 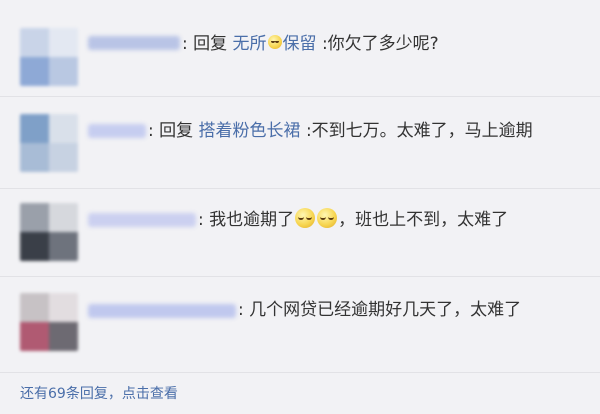 I want to click on reply-target-link: 无所 保留, so click(x=275, y=44).